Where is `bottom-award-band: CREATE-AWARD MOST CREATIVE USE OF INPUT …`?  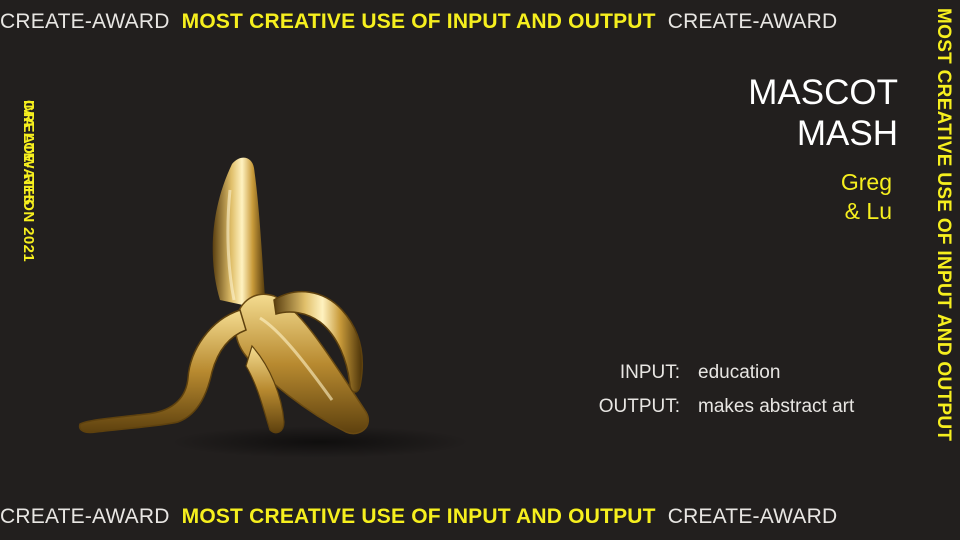
bottom-award-band: CREATE-AWARD MOST CREATIVE USE OF INPUT … is located at coordinates (465, 517).